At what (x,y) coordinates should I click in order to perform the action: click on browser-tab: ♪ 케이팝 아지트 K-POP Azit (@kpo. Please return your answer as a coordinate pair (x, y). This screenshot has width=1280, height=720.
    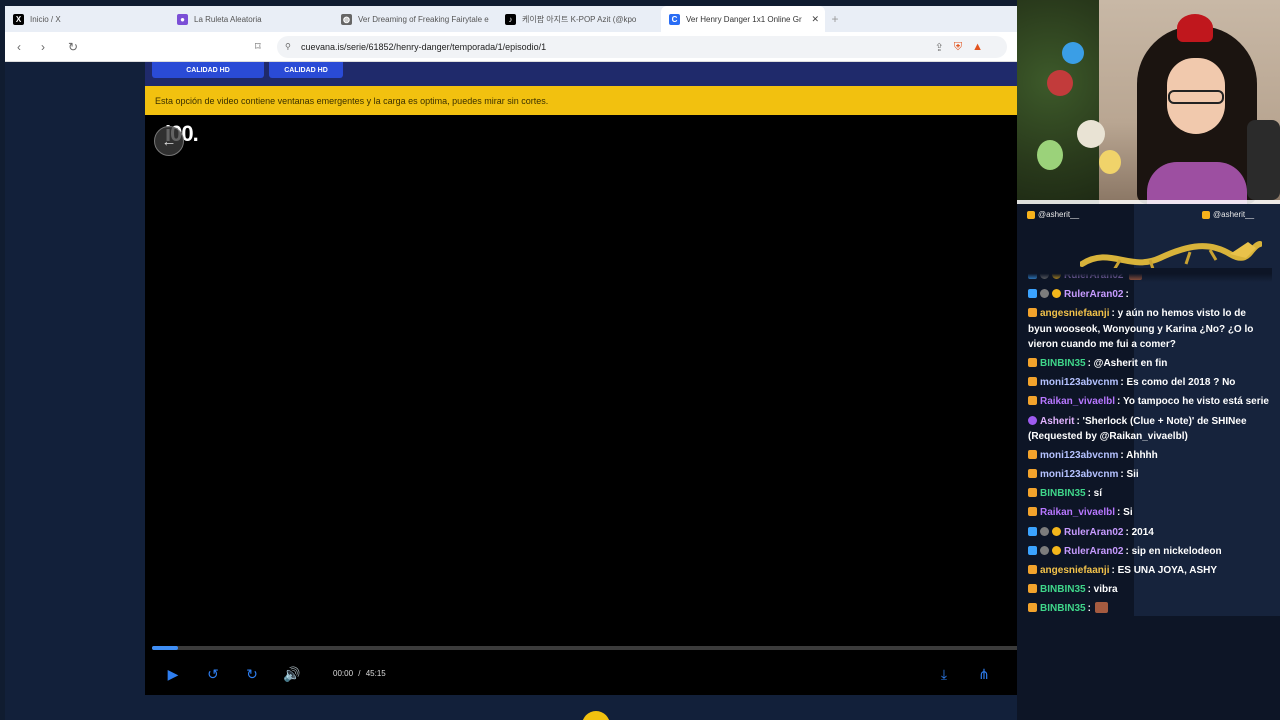
    Looking at the image, I should click on (579, 19).